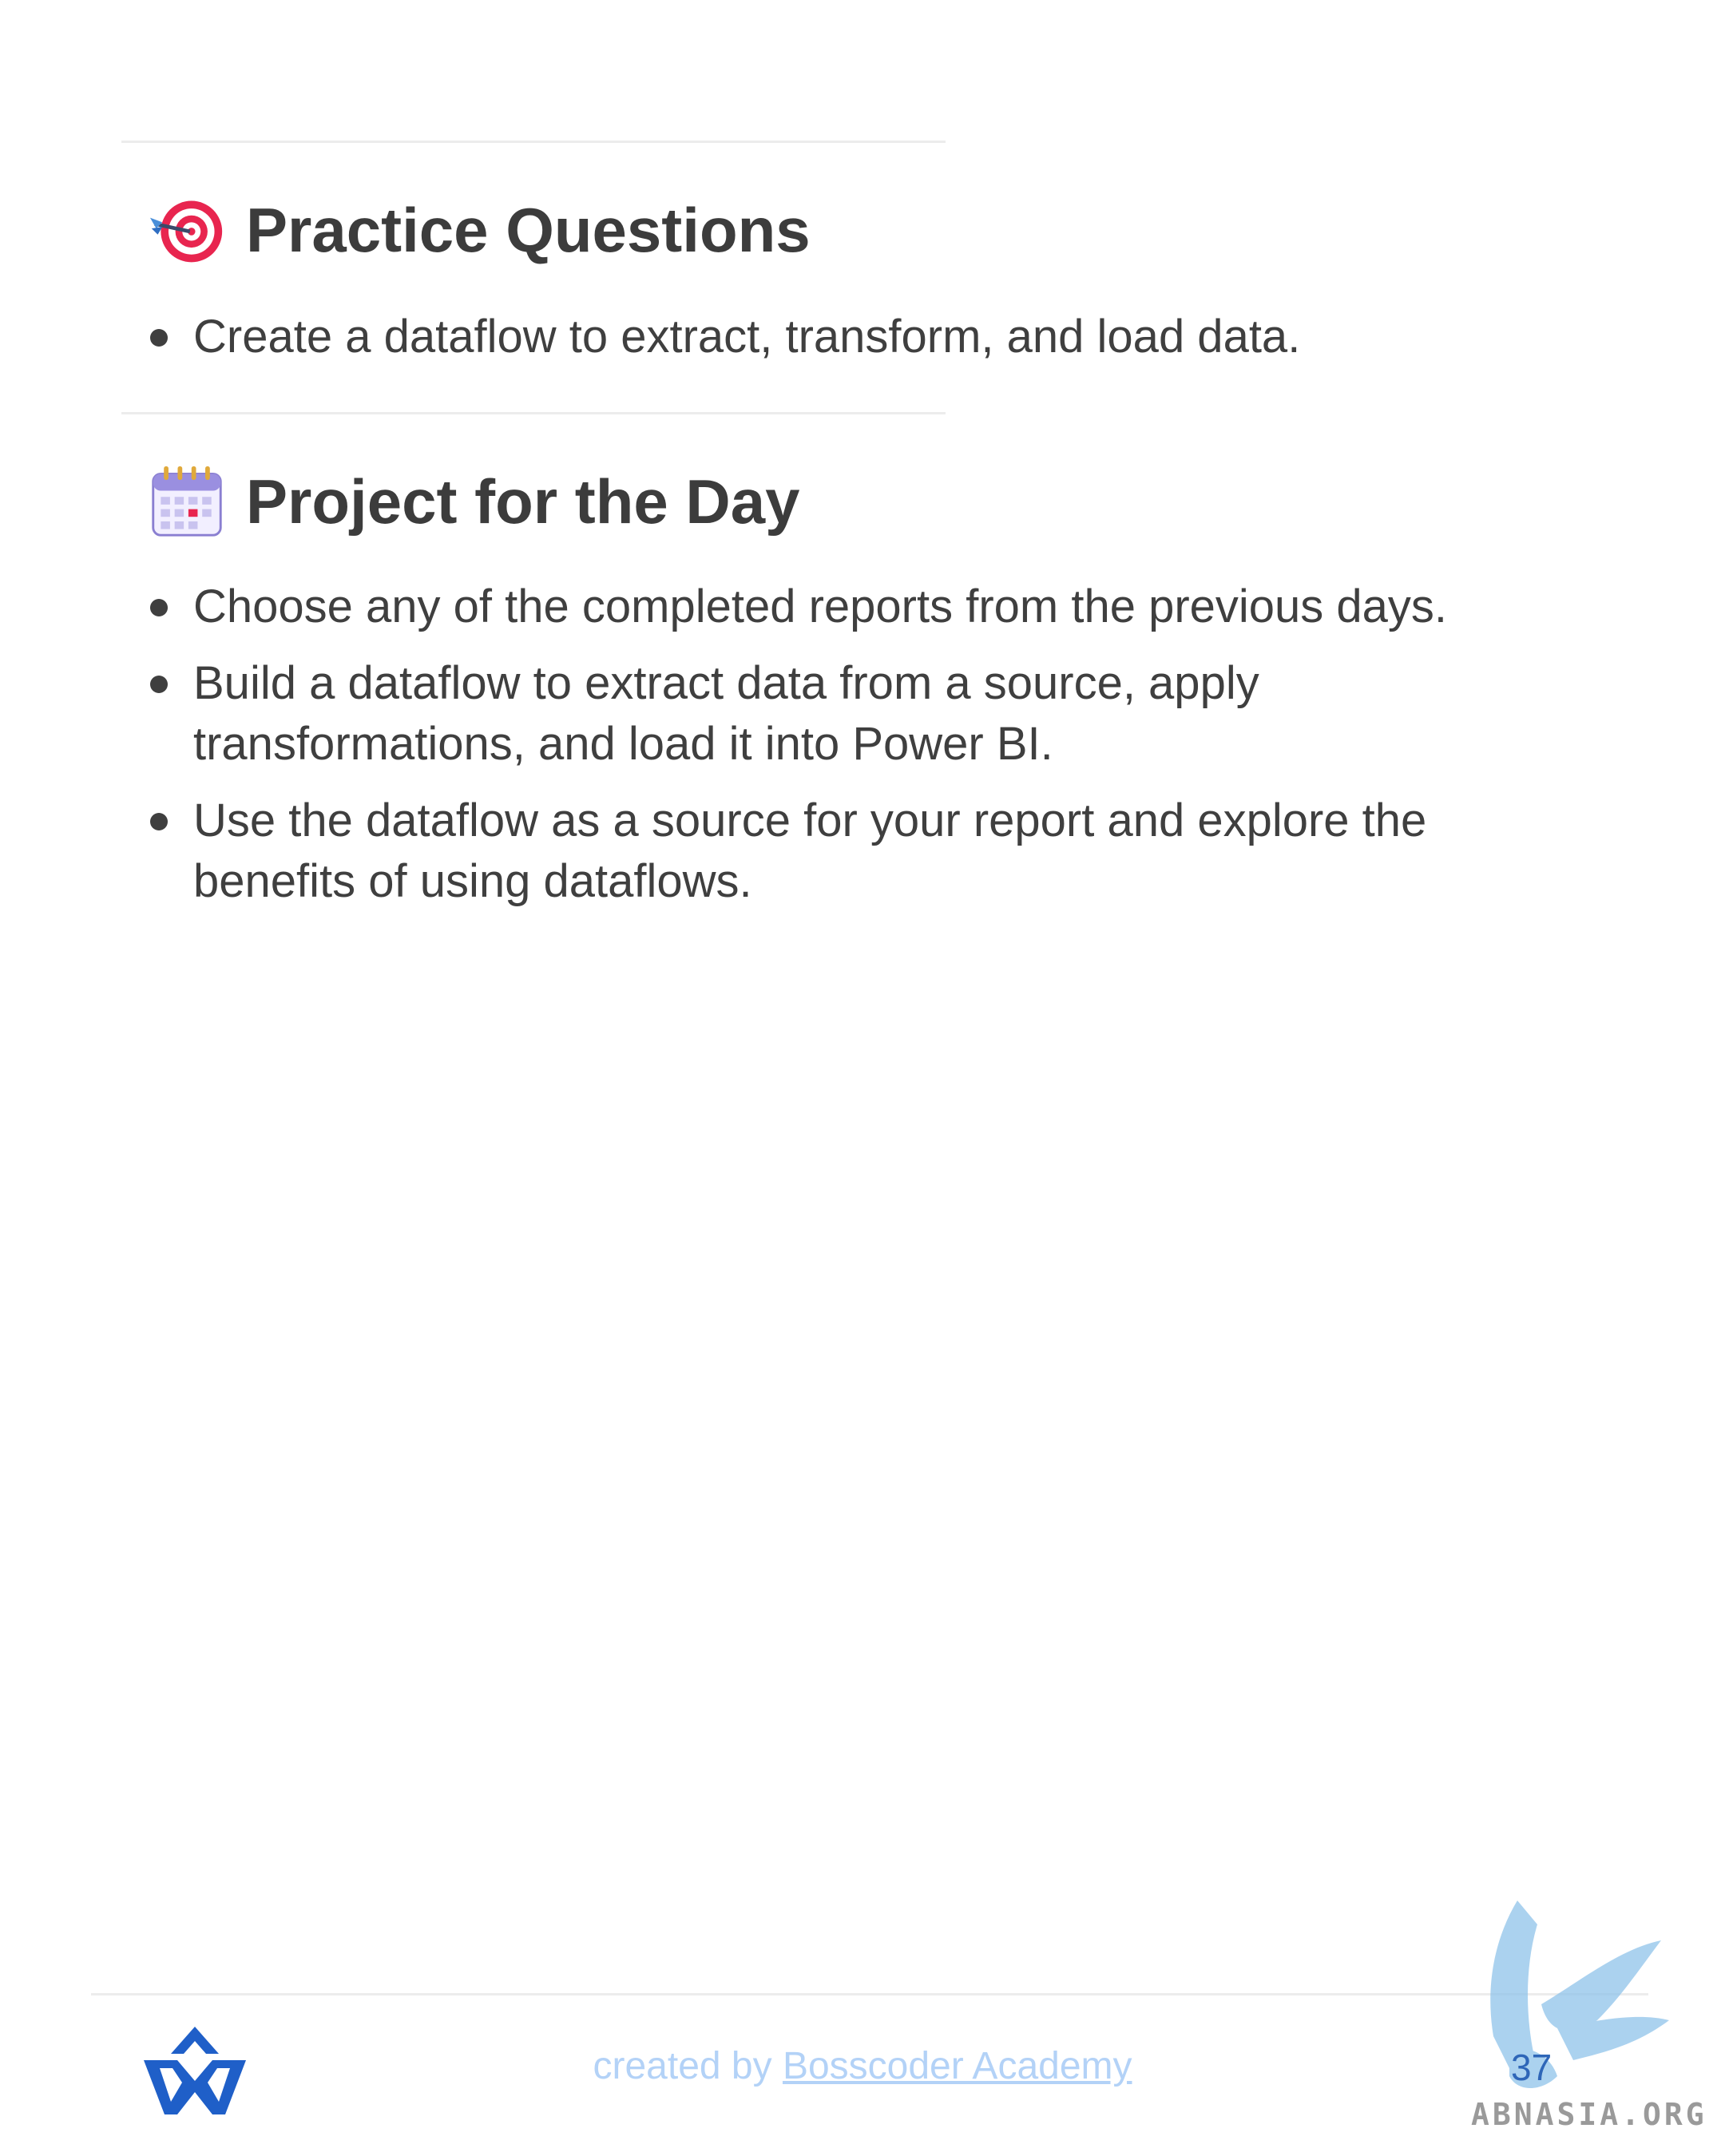  What do you see at coordinates (186, 231) in the screenshot?
I see `target-icon` at bounding box center [186, 231].